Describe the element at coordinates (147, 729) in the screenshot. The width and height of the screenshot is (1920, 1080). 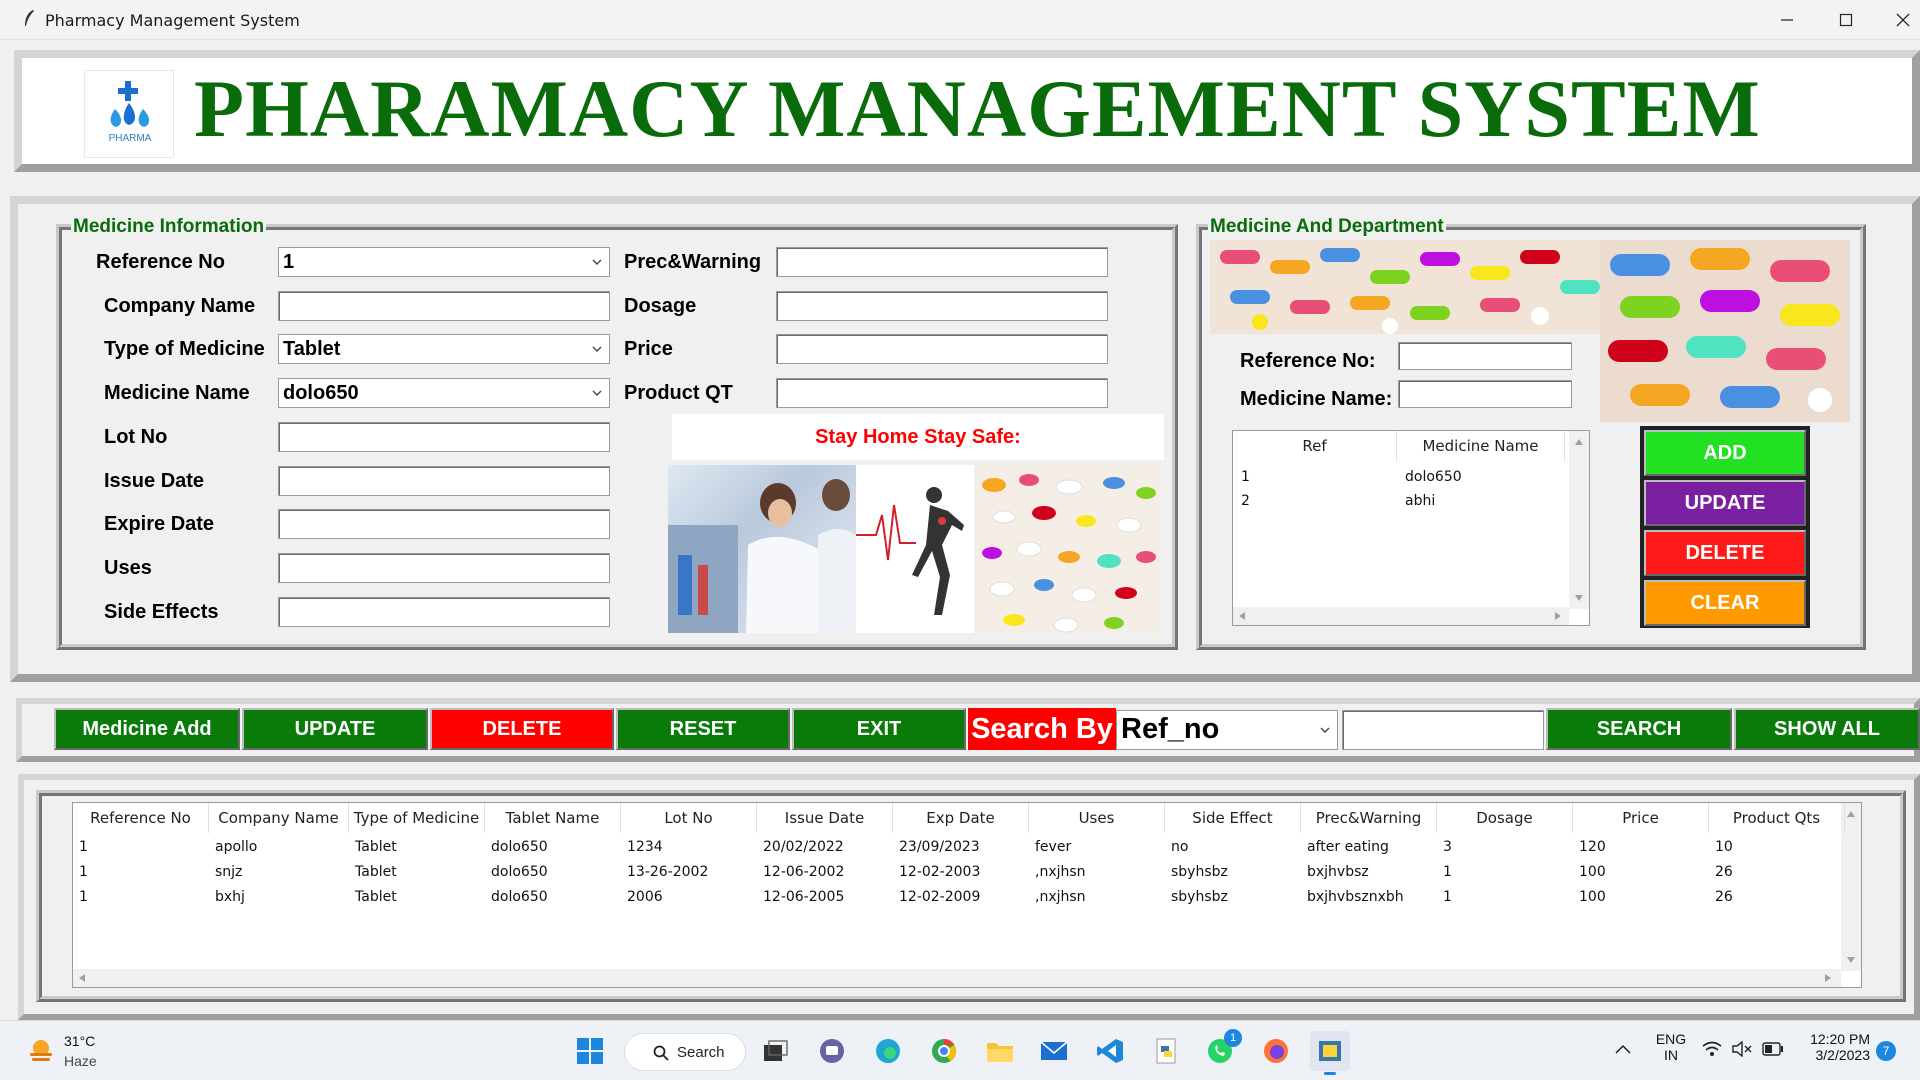
I see `medicine-add-button: Medicine Add` at that location.